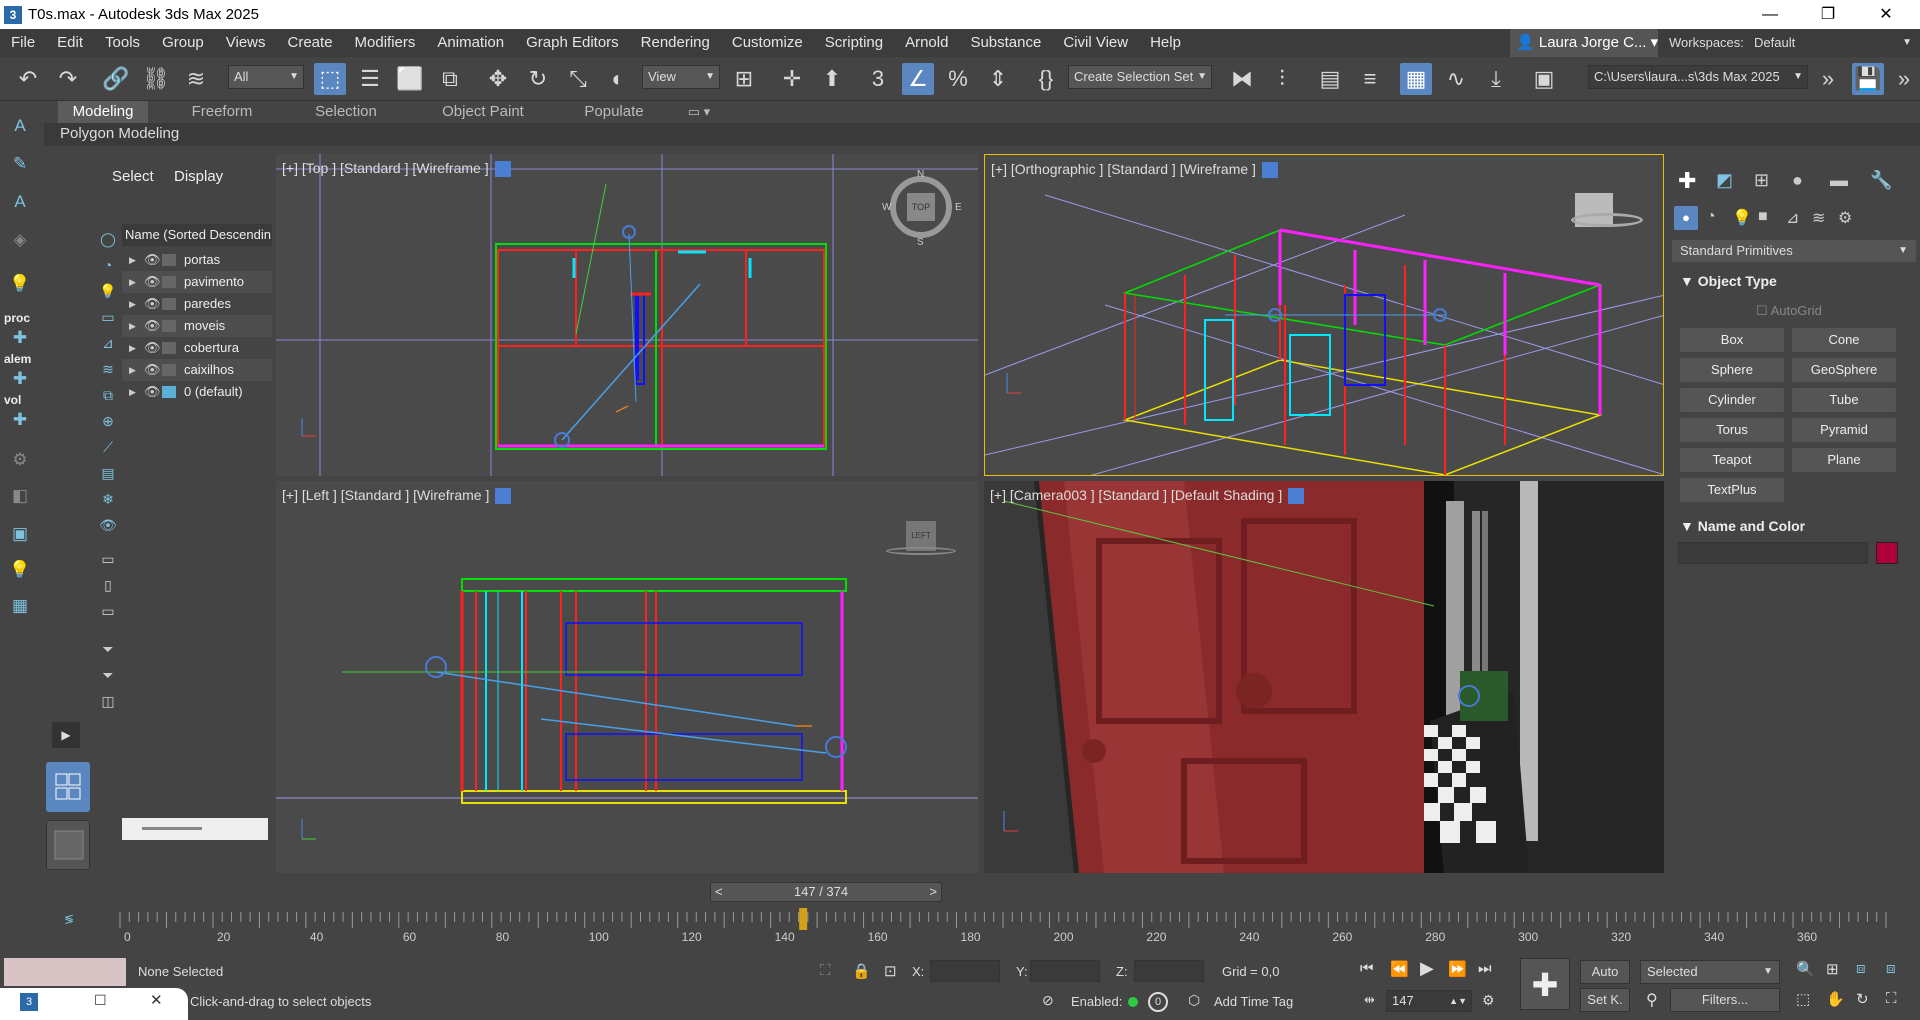  What do you see at coordinates (1828, 79) in the screenshot?
I see `expand-toolbar-icon: »` at bounding box center [1828, 79].